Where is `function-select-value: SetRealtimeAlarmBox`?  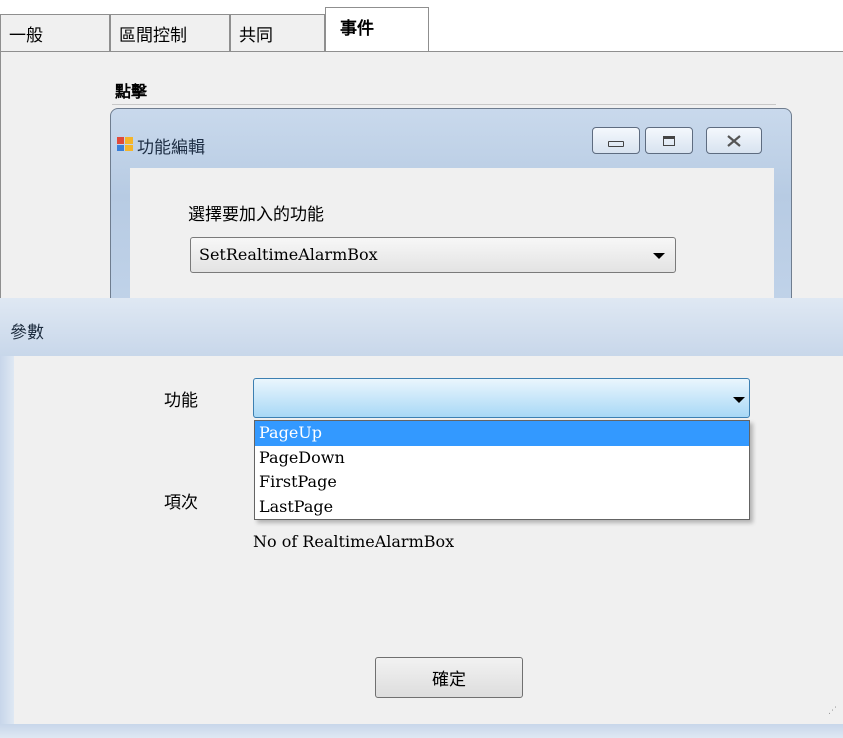 function-select-value: SetRealtimeAlarmBox is located at coordinates (288, 254).